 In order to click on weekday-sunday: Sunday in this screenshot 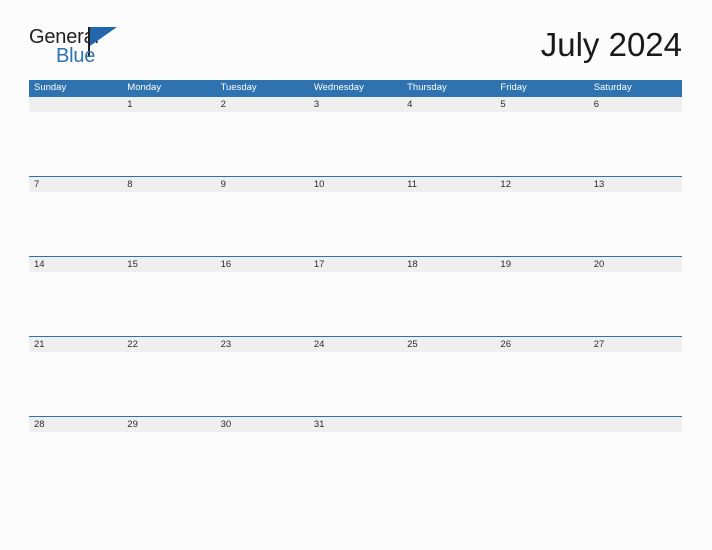, I will do `click(50, 87)`.